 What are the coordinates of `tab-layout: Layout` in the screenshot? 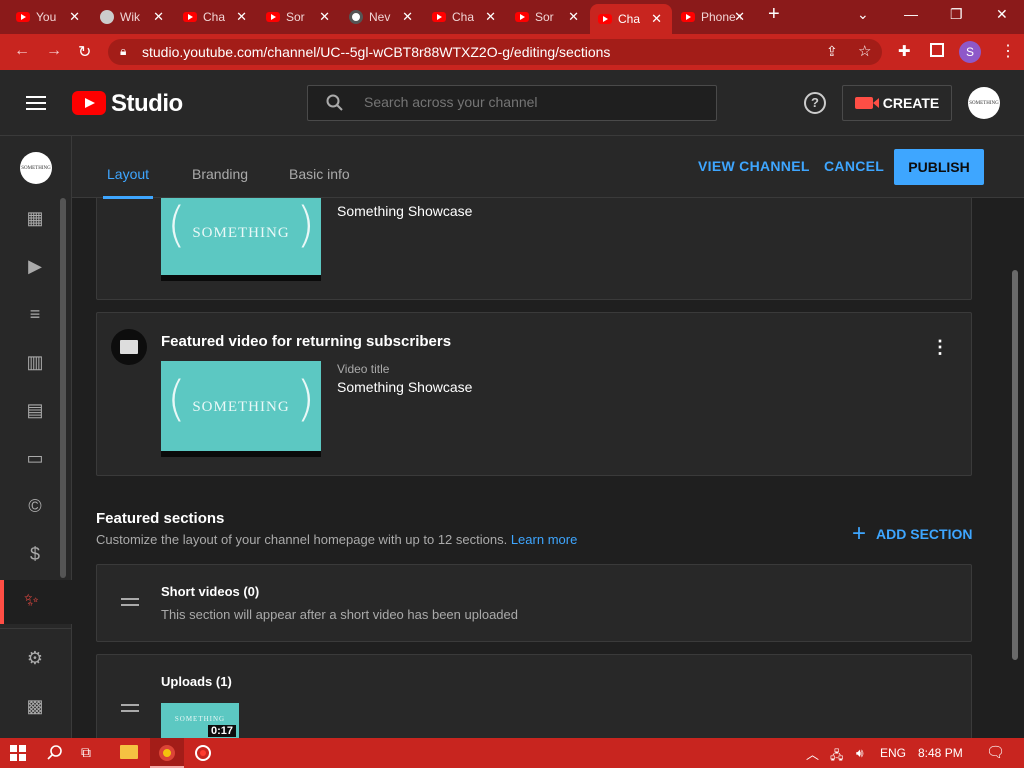 It's located at (128, 182).